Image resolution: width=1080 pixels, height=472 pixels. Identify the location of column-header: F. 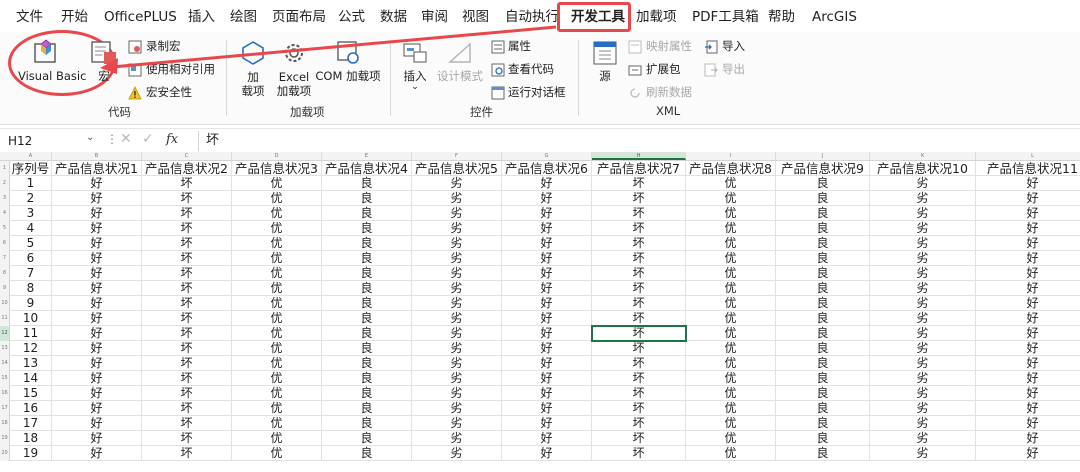
(457, 156).